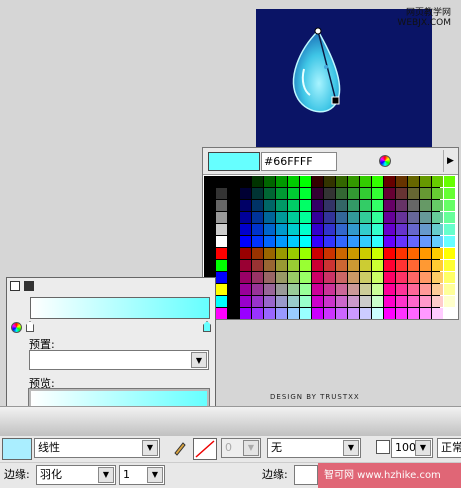 The width and height of the screenshot is (461, 488). What do you see at coordinates (180, 448) in the screenshot?
I see `pencil-icon` at bounding box center [180, 448].